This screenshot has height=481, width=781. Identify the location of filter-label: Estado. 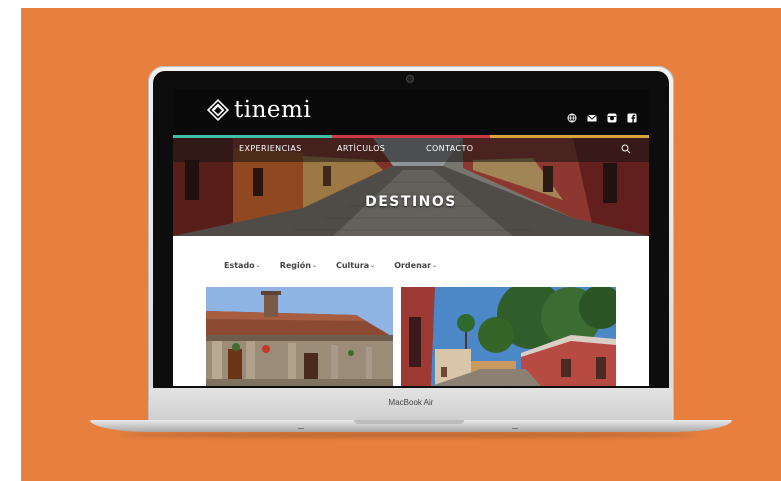
(239, 265).